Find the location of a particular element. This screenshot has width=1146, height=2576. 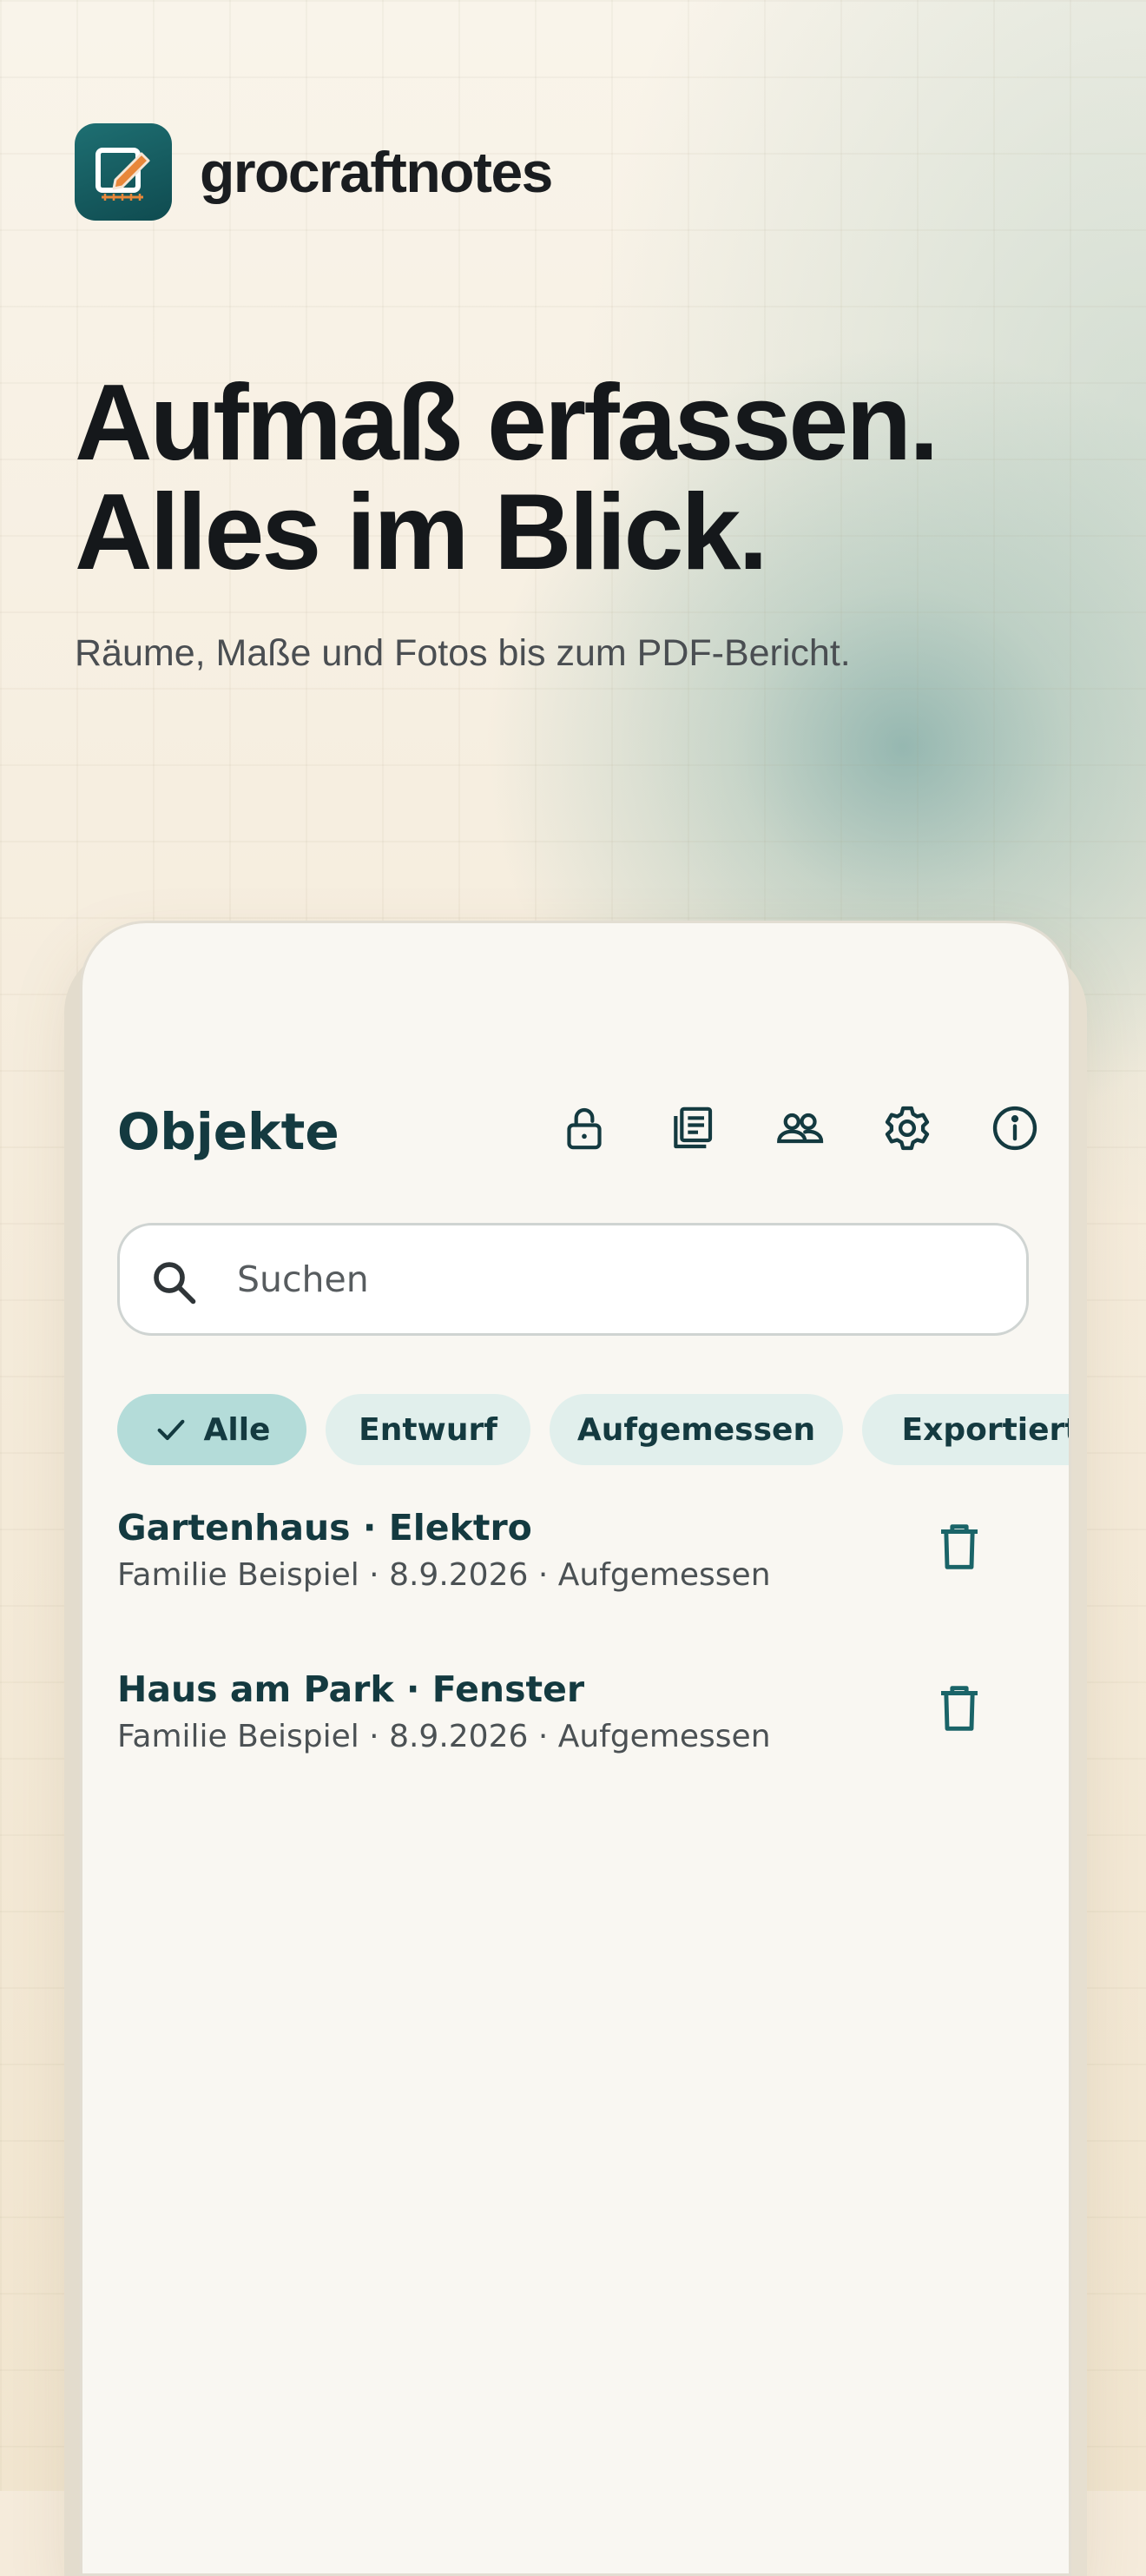

filter-chip-alle: Alle is located at coordinates (212, 1430).